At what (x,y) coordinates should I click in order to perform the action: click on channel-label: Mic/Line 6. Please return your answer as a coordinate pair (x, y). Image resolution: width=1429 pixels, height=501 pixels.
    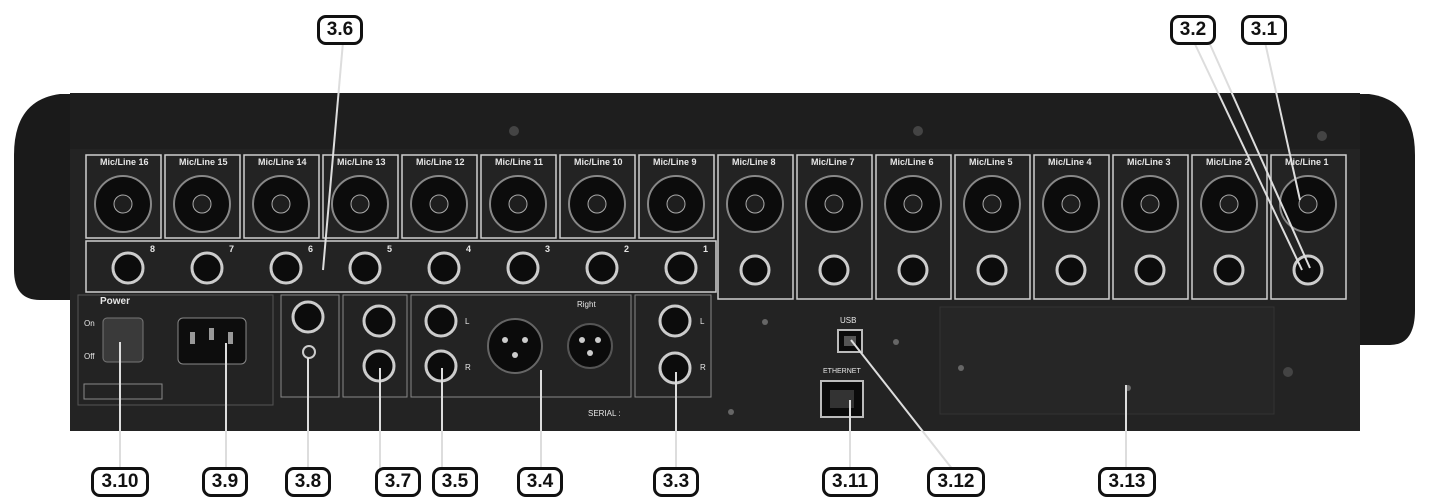
    Looking at the image, I should click on (912, 162).